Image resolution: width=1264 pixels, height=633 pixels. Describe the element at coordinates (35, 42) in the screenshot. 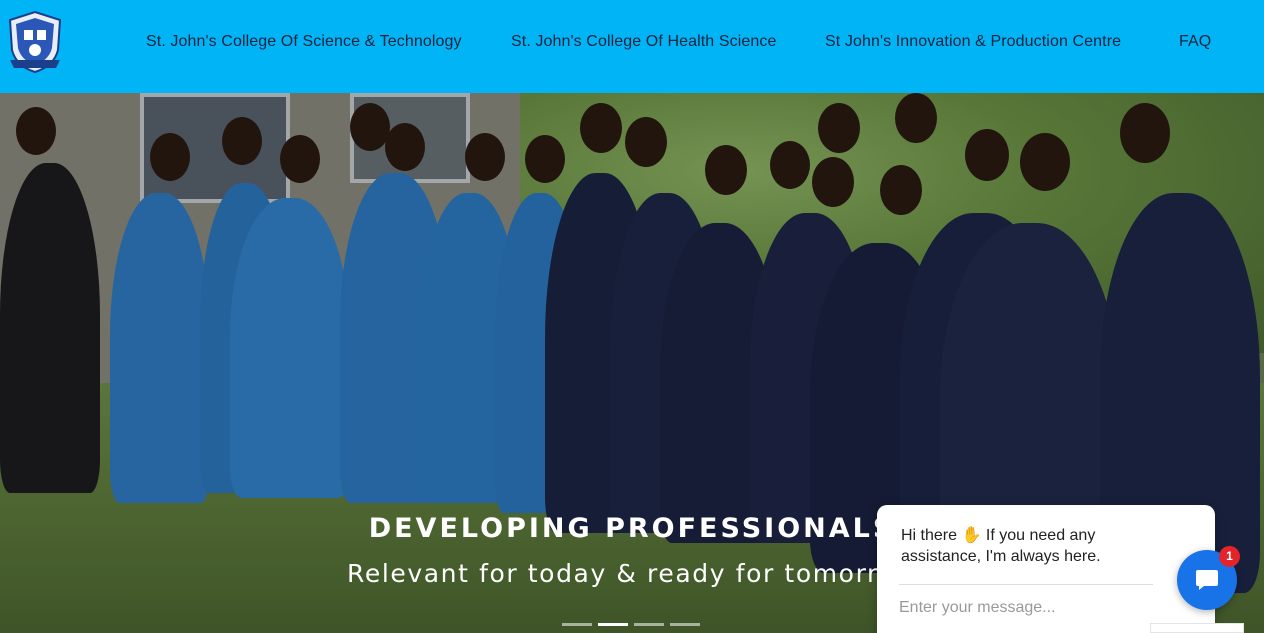

I see `college-crest-icon` at that location.